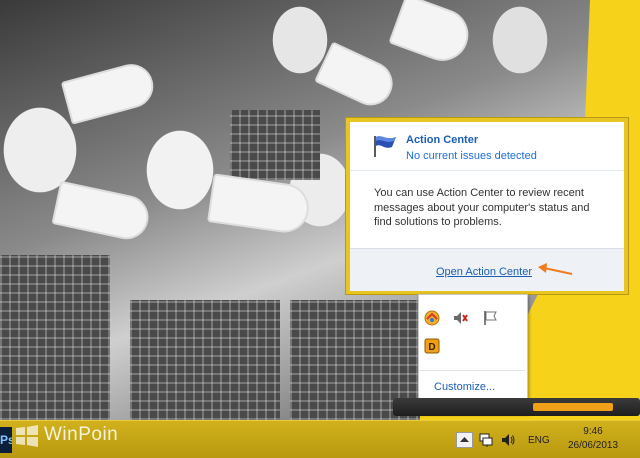 The height and width of the screenshot is (458, 640). I want to click on media-progress-fill, so click(573, 407).